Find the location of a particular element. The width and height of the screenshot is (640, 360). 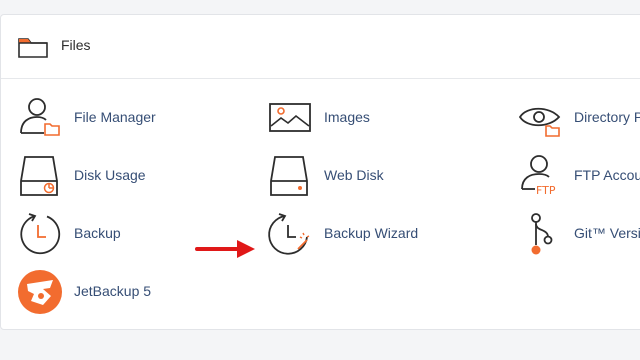

web-disk-icon is located at coordinates (289, 176).